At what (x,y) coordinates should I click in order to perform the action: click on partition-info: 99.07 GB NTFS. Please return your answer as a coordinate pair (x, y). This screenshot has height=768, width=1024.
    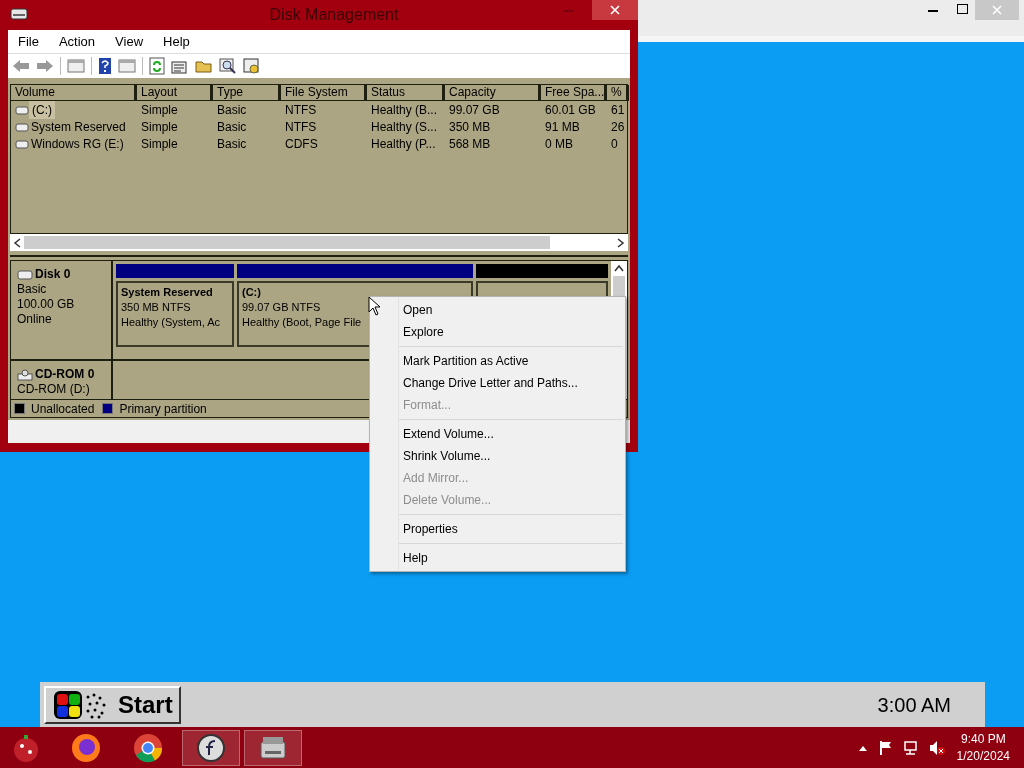
    Looking at the image, I should click on (281, 307).